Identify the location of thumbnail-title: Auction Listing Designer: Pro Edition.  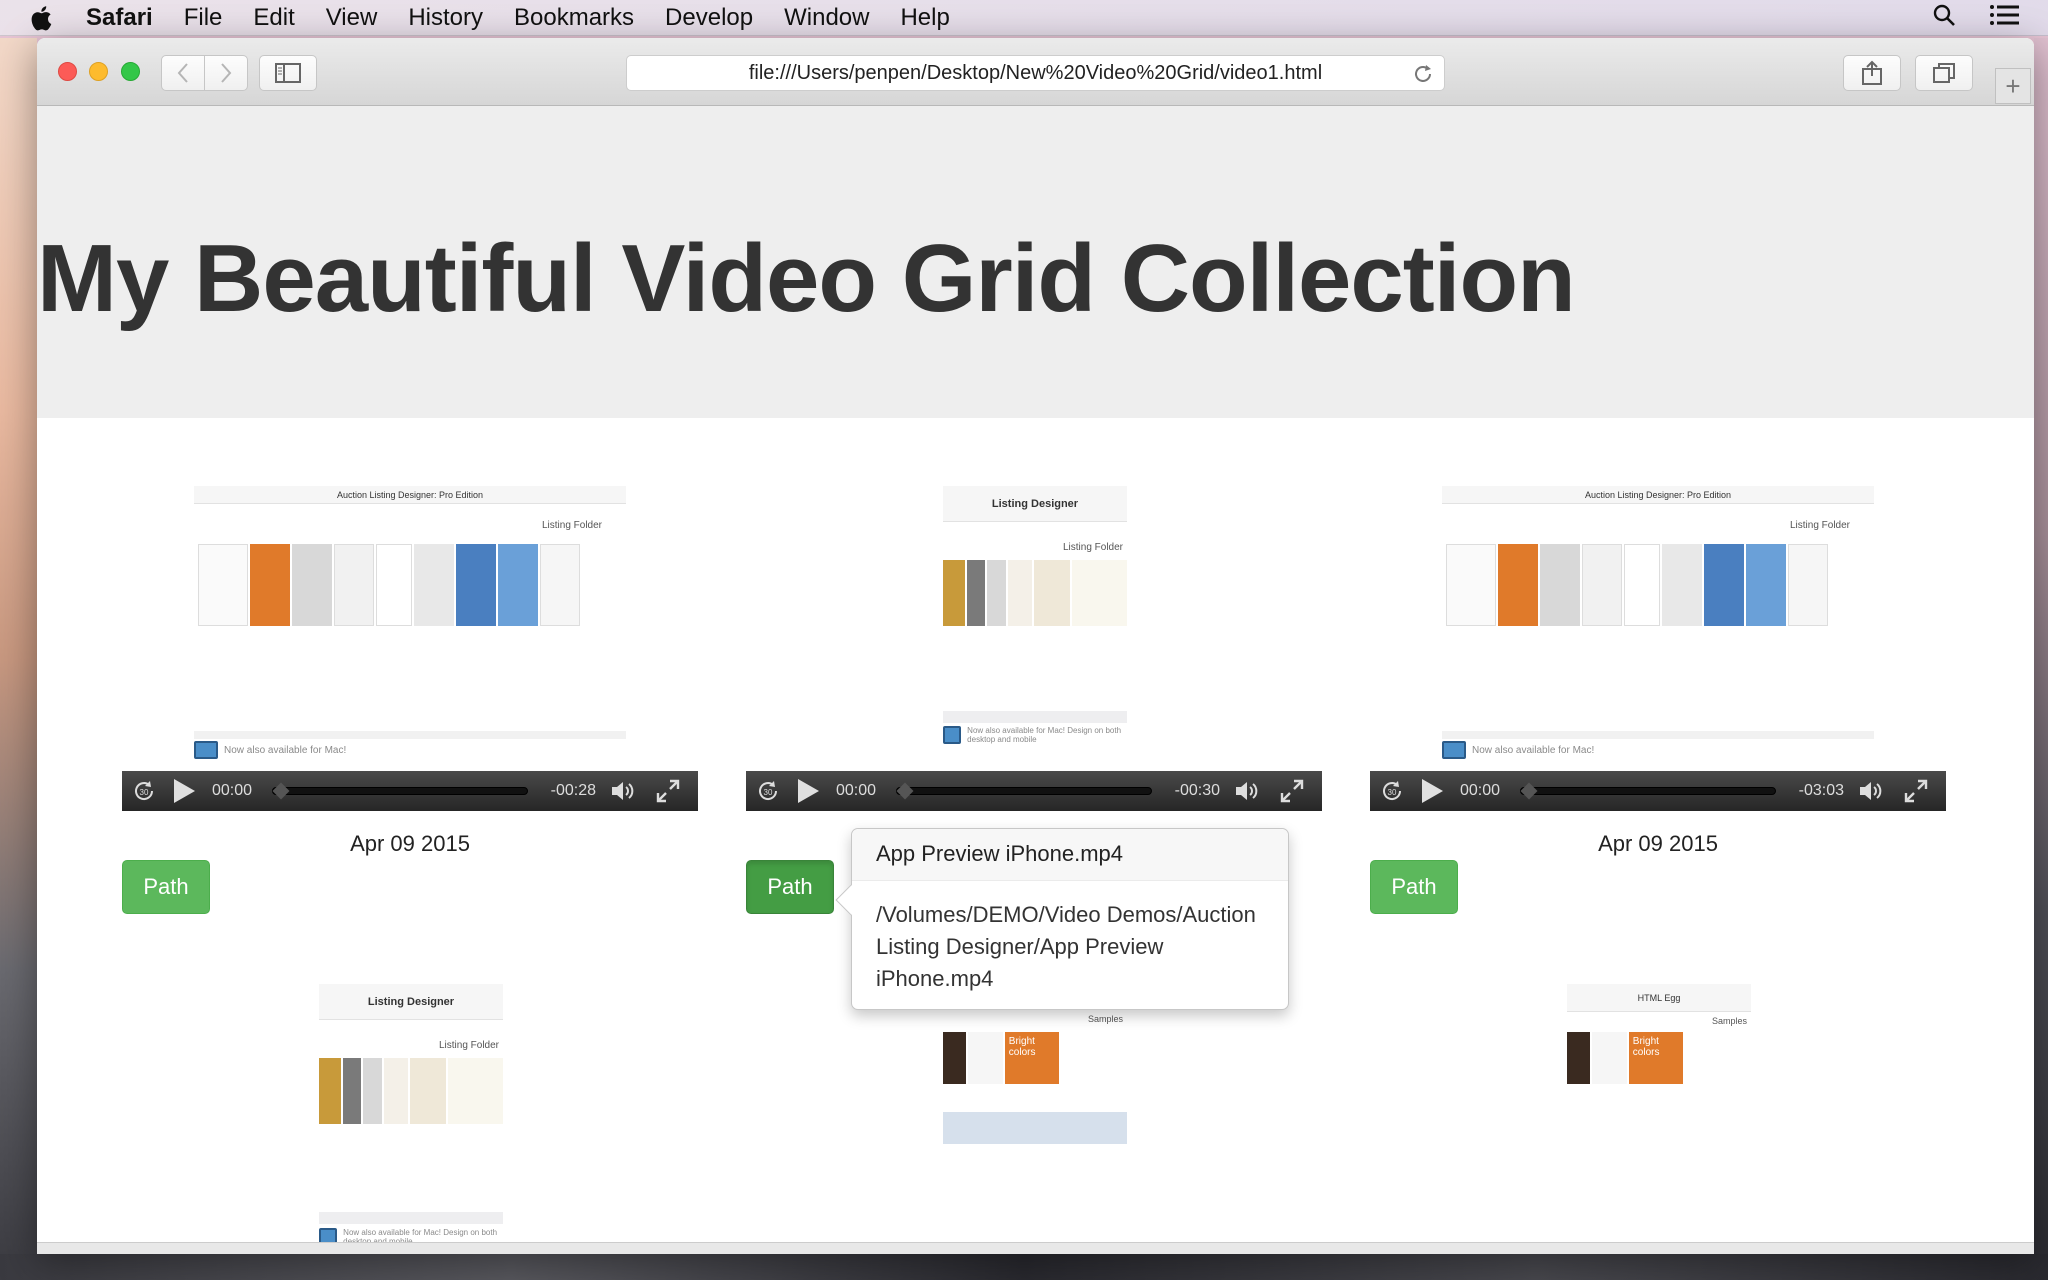
(1658, 495).